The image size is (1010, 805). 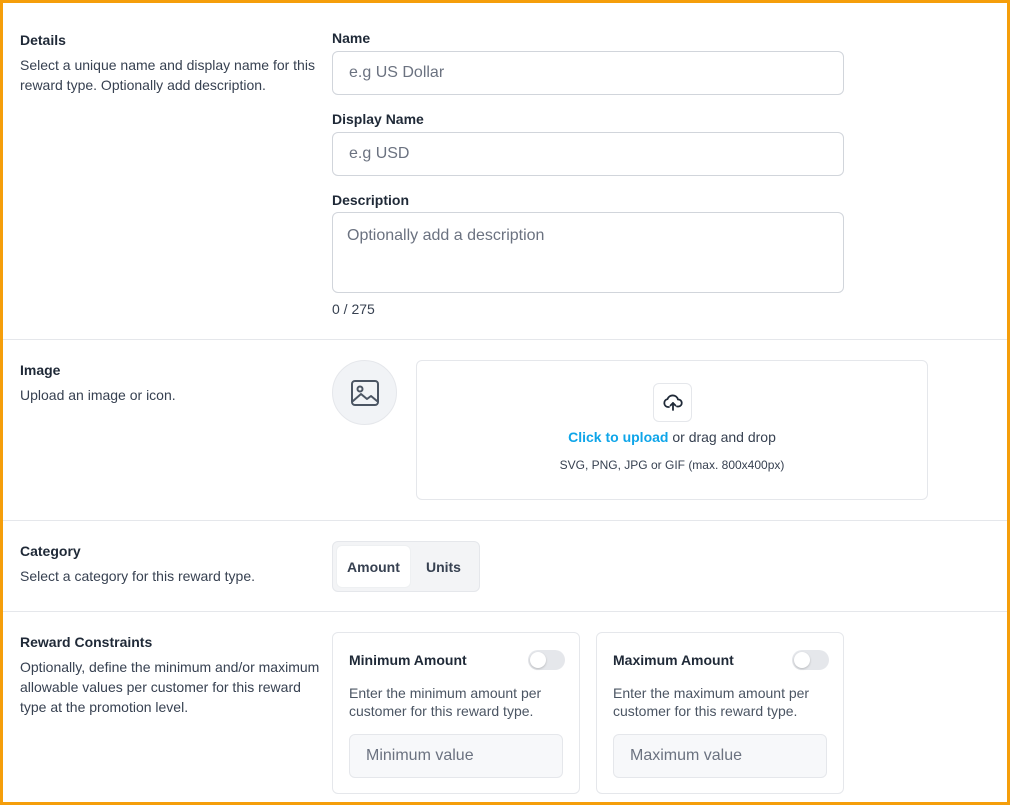 What do you see at coordinates (373, 566) in the screenshot?
I see `category-option-amount: Amount` at bounding box center [373, 566].